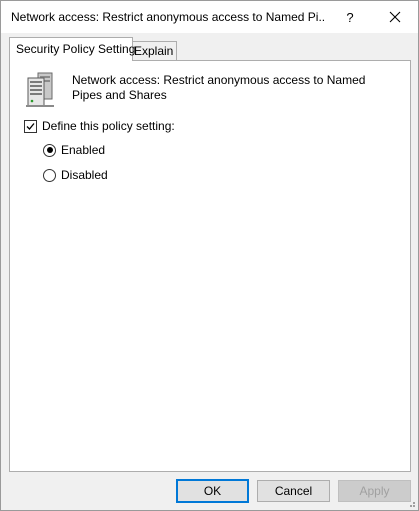 The height and width of the screenshot is (511, 419). Describe the element at coordinates (374, 491) in the screenshot. I see `apply-button: Apply` at that location.